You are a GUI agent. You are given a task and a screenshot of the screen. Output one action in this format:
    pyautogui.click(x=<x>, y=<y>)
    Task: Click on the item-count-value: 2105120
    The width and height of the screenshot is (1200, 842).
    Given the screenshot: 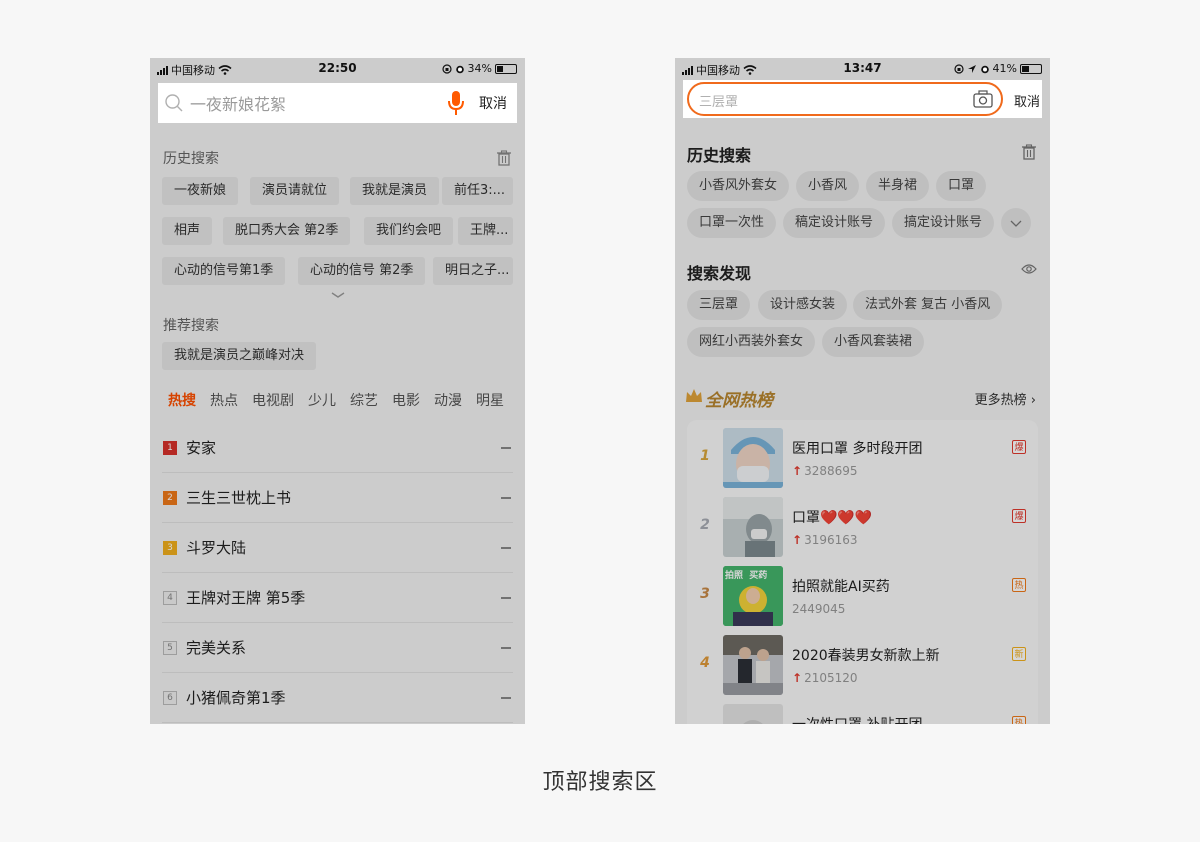 What is the action you would take?
    pyautogui.click(x=831, y=678)
    